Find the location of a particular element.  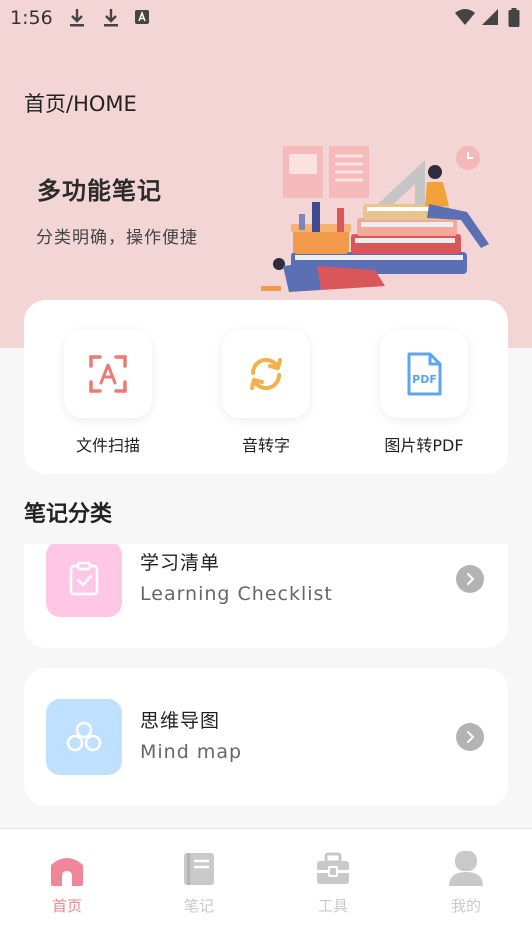

tool-label: 音转字 is located at coordinates (265, 445).